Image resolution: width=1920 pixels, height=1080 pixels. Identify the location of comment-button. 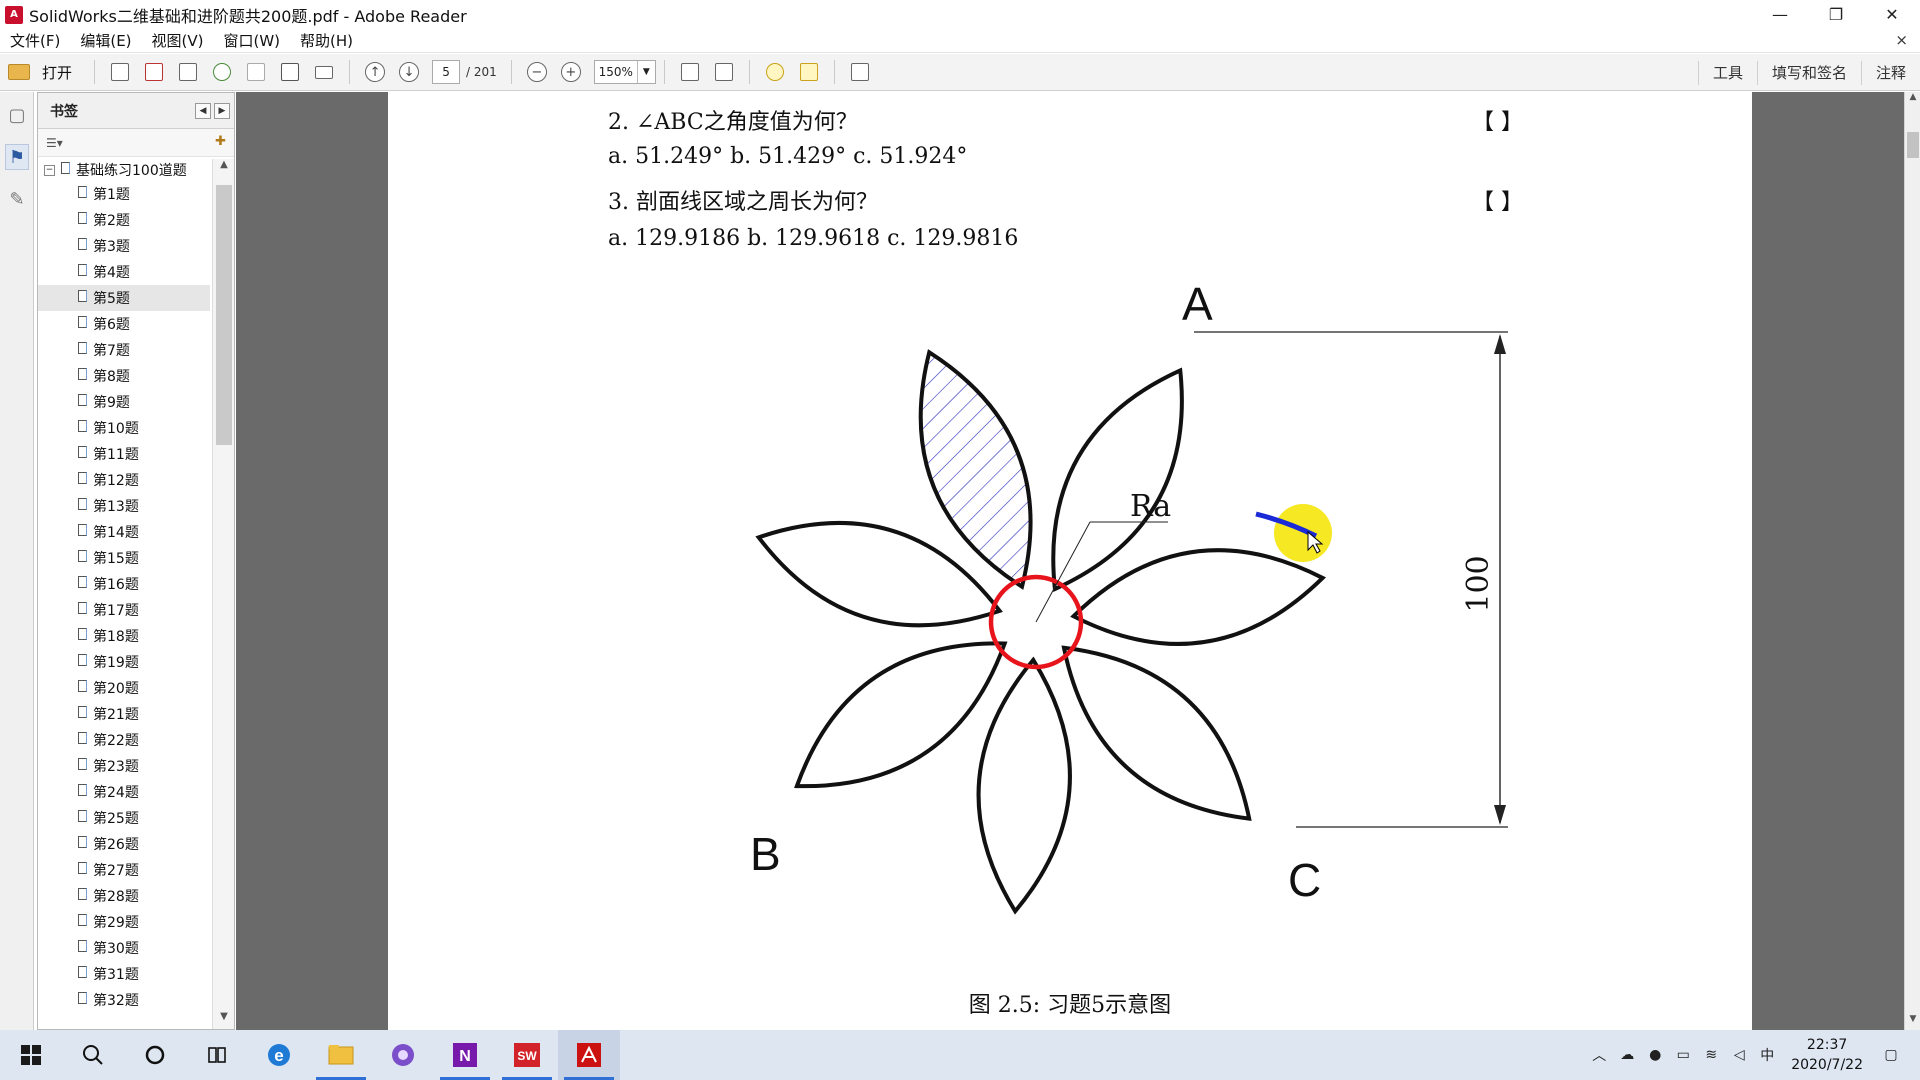
(775, 72).